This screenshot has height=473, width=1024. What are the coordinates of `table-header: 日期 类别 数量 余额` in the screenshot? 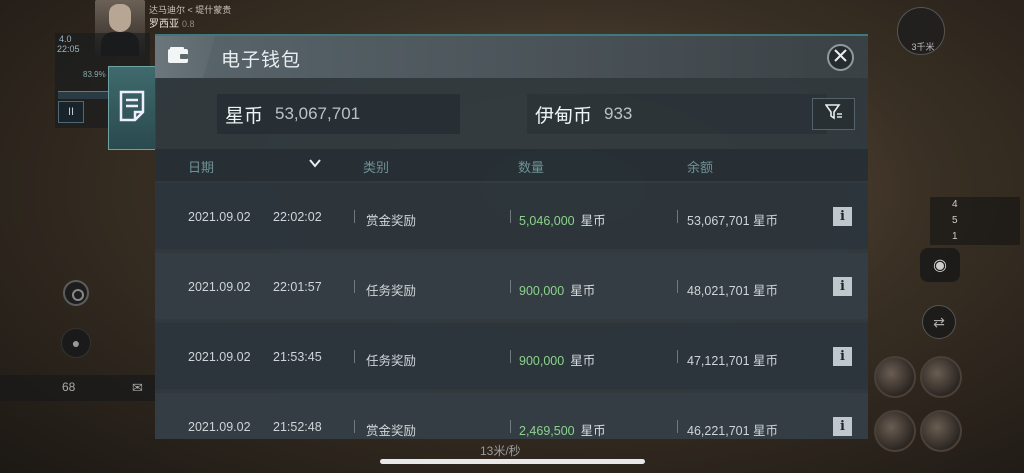 It's located at (511, 165).